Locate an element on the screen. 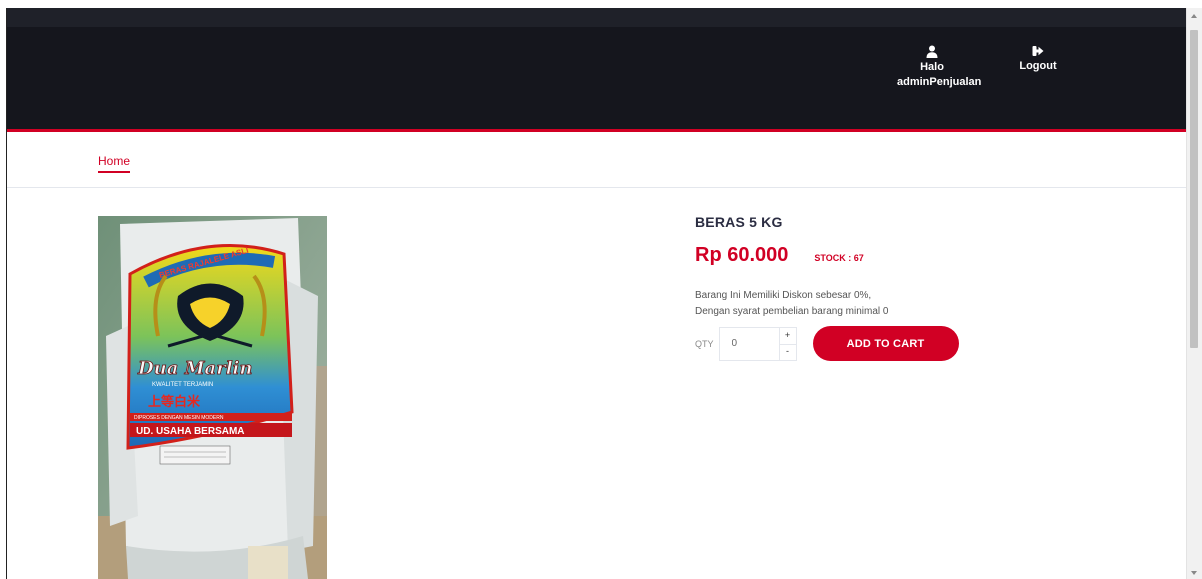  price-row: Rp 60.000 STOCK : 67 is located at coordinates (827, 255).